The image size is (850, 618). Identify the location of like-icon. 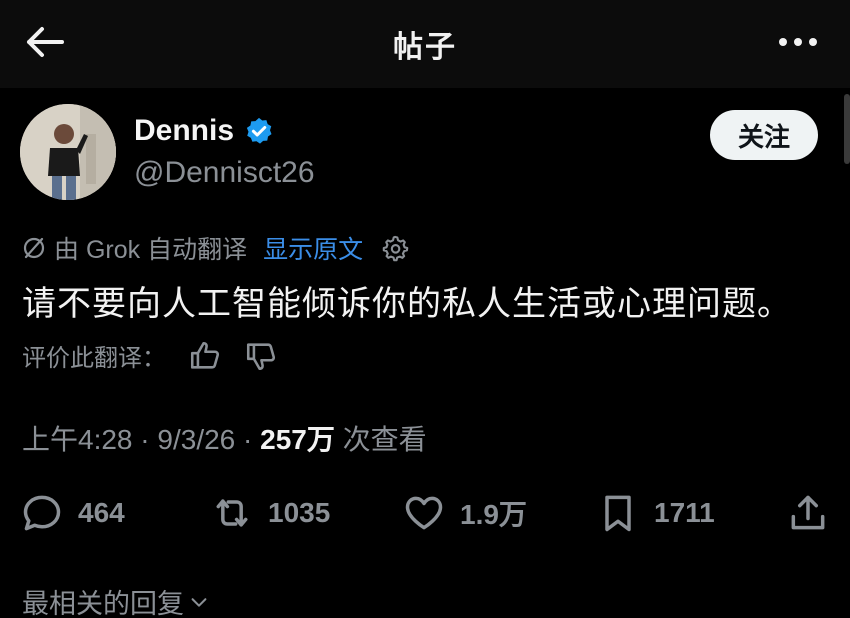
(424, 513).